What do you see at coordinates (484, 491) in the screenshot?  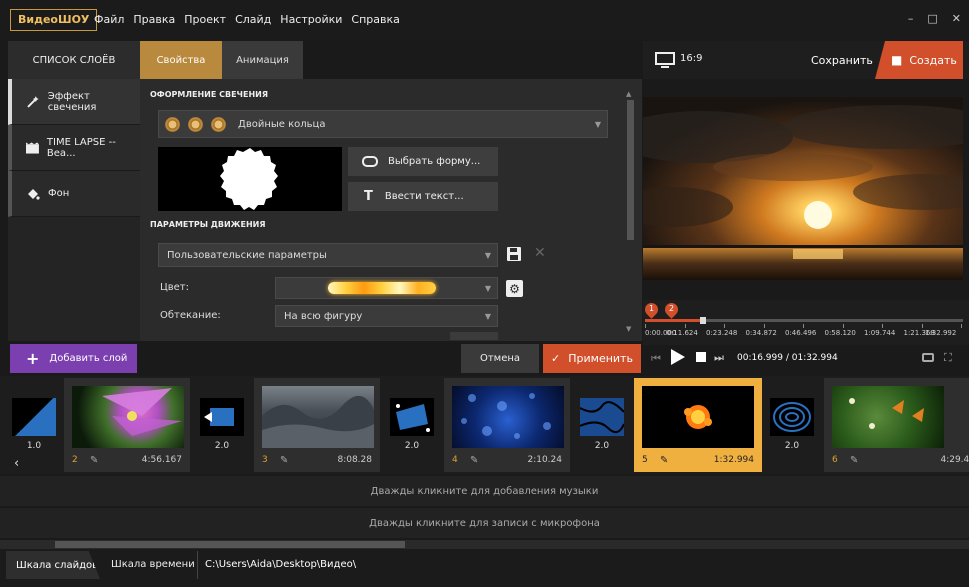 I see `music-track: Дважды кликните для добавления музыки` at bounding box center [484, 491].